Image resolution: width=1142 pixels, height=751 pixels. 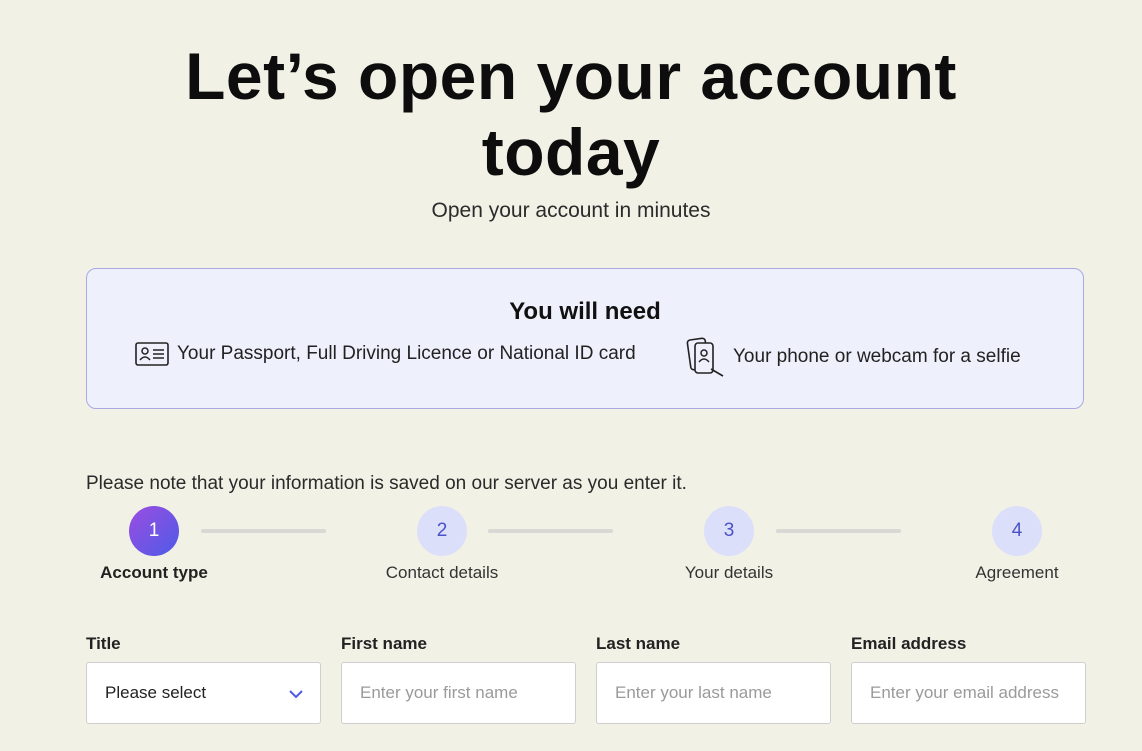 What do you see at coordinates (877, 356) in the screenshot?
I see `requirement-selfie-text: Your phone or webcam for a selfie` at bounding box center [877, 356].